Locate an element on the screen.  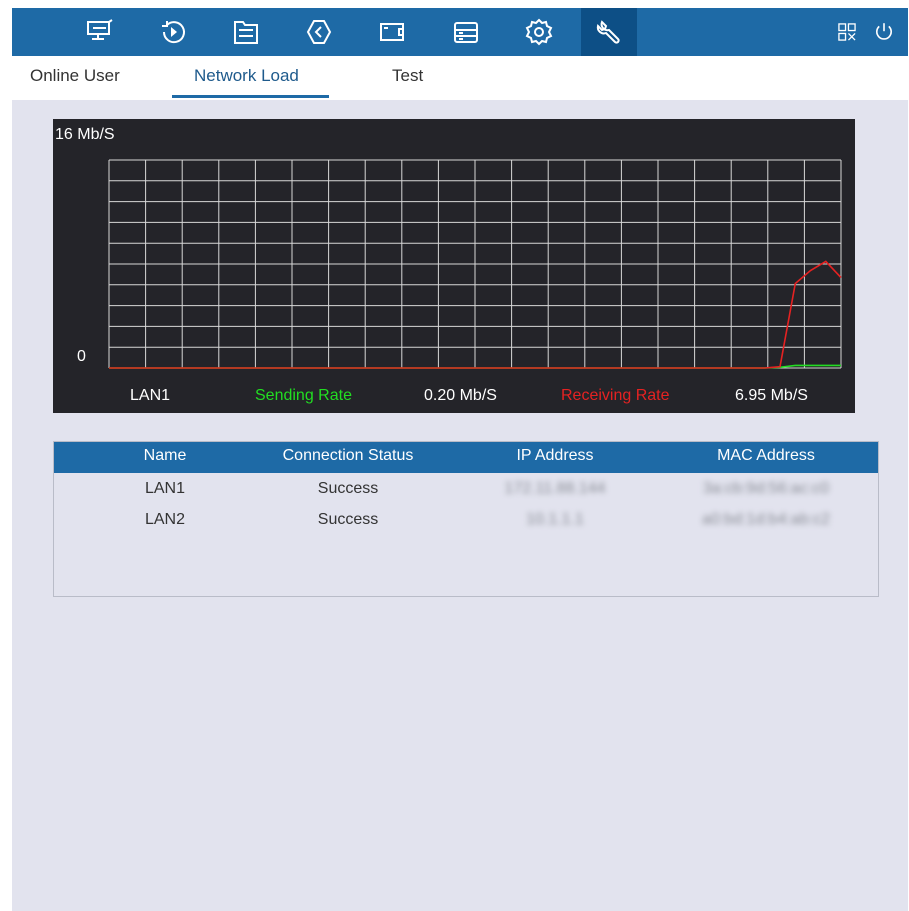
legend-sending-value: 0.20 Mb/S is located at coordinates (460, 395).